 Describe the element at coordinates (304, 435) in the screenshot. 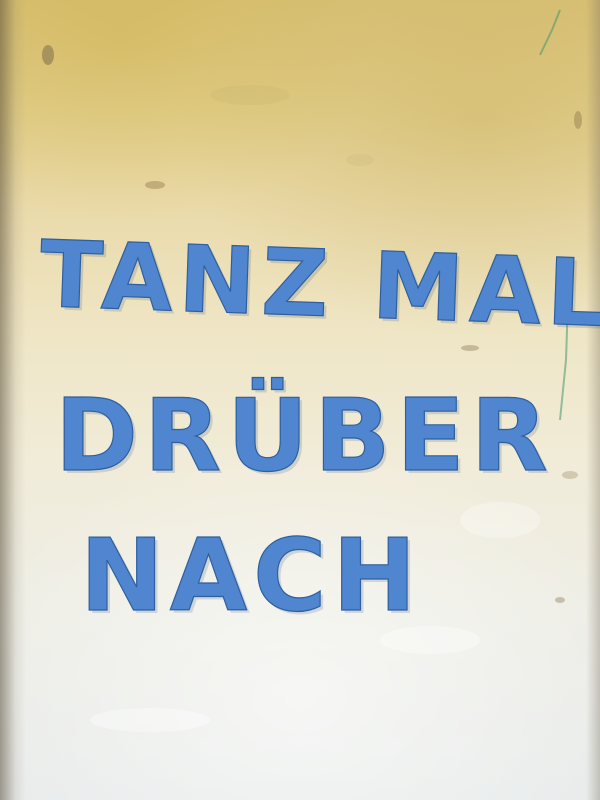

I see `graffiti-line-2: DRÜBER` at that location.